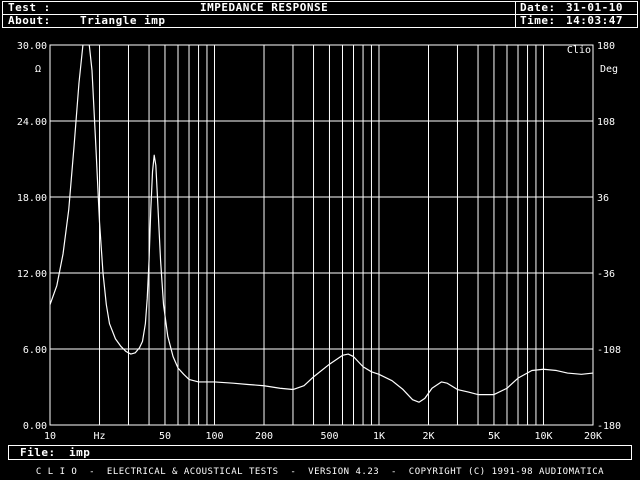  What do you see at coordinates (494, 436) in the screenshot?
I see `x-tick-label: 5K` at bounding box center [494, 436].